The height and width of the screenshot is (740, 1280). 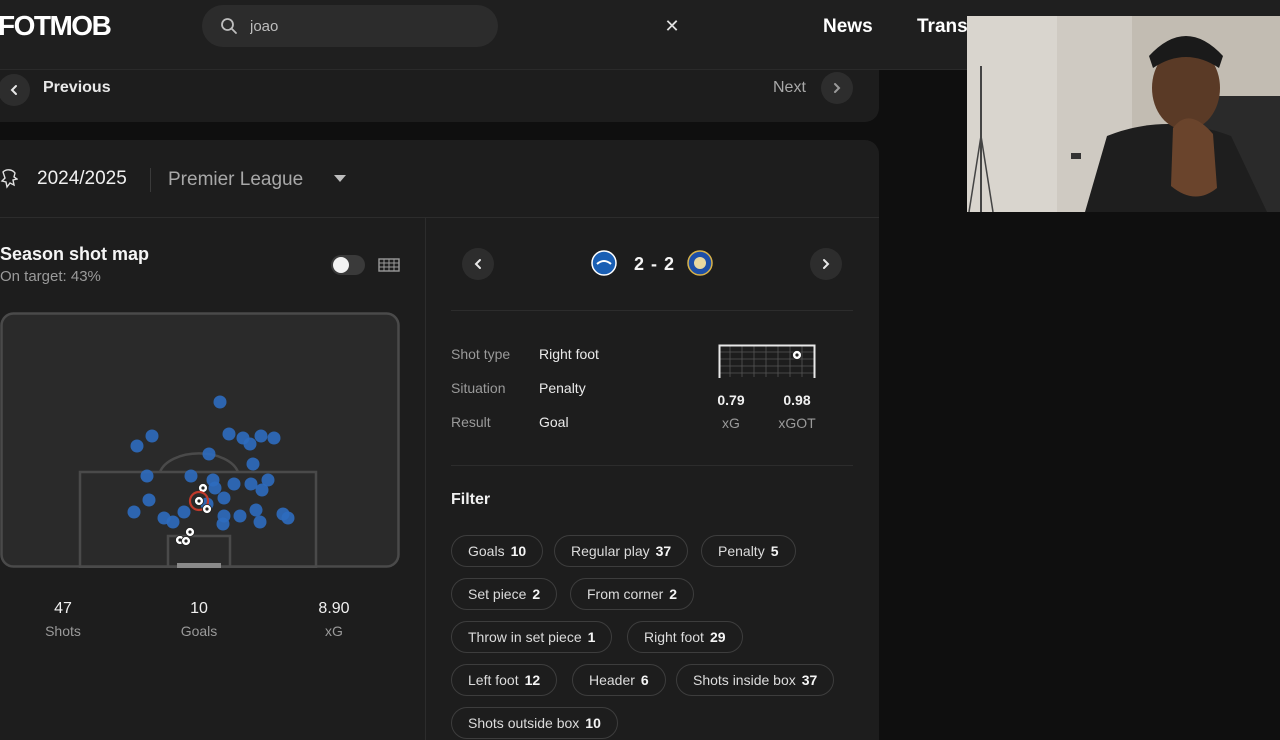 I want to click on stat-value: 8.90, so click(x=334, y=608).